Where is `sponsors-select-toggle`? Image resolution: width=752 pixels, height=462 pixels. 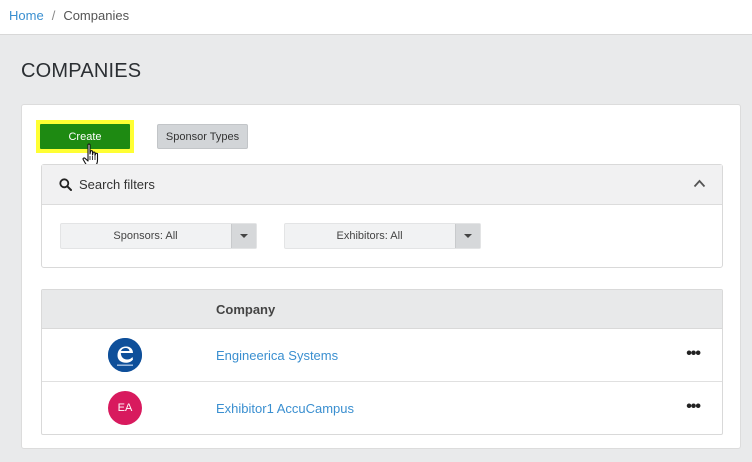 sponsors-select-toggle is located at coordinates (243, 236).